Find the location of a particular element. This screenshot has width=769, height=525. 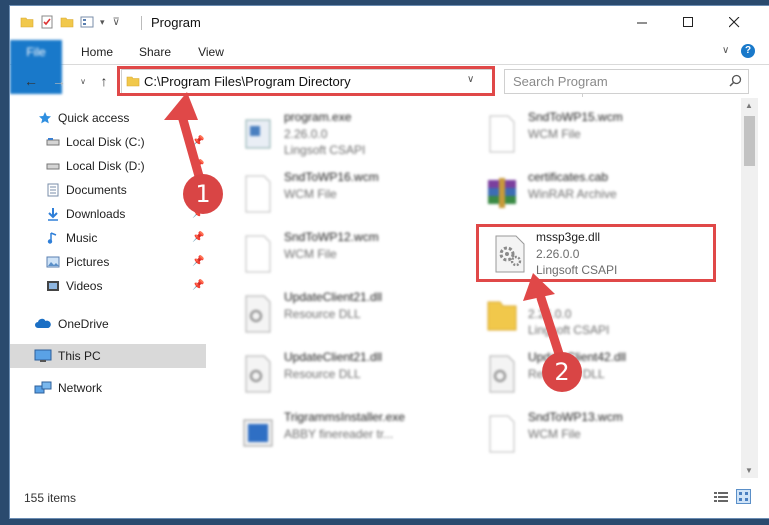

arrow-2-head is located at coordinates (539, 287).